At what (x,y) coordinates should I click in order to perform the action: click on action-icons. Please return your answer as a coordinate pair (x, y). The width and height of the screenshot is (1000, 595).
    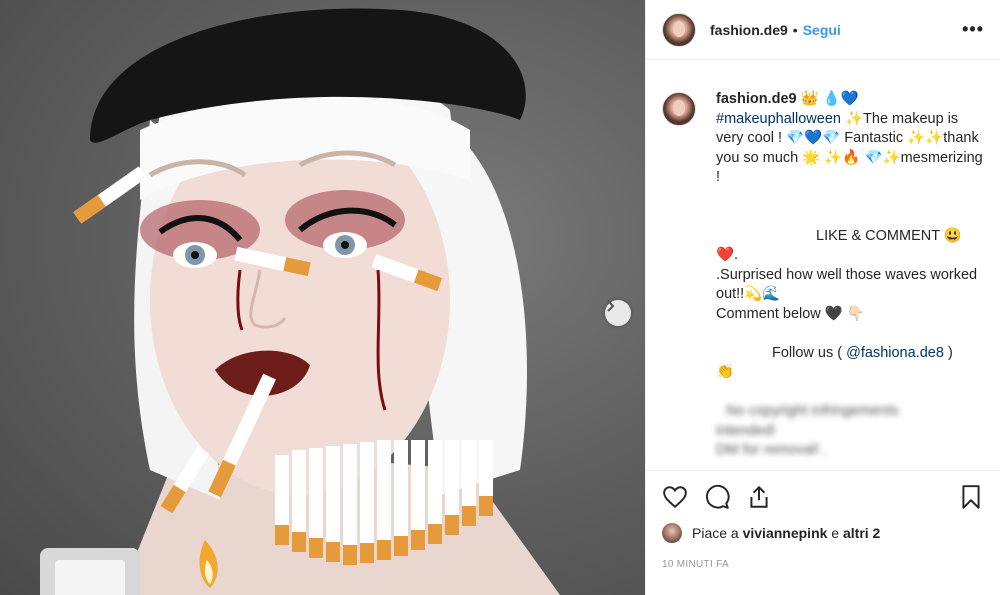
    Looking at the image, I should click on (823, 497).